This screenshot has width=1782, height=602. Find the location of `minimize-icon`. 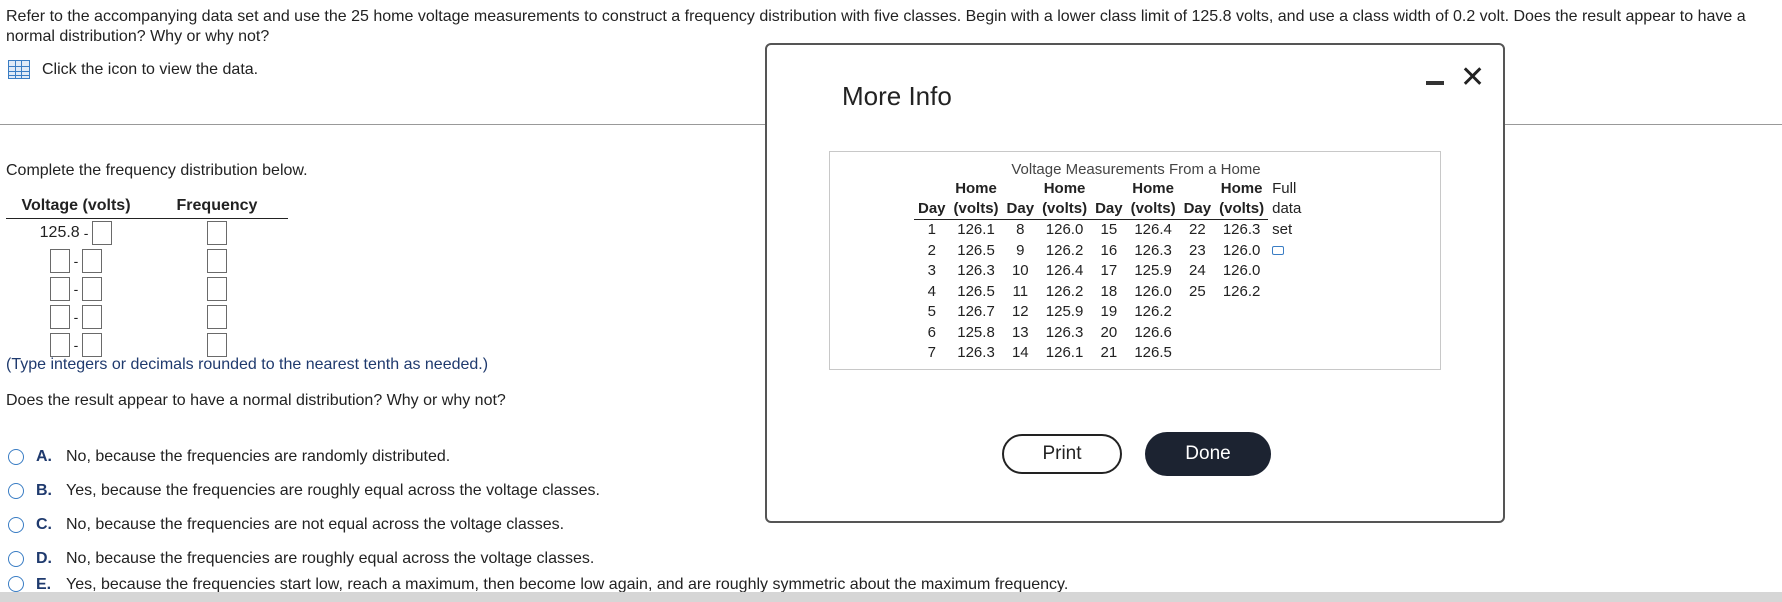

minimize-icon is located at coordinates (1435, 83).